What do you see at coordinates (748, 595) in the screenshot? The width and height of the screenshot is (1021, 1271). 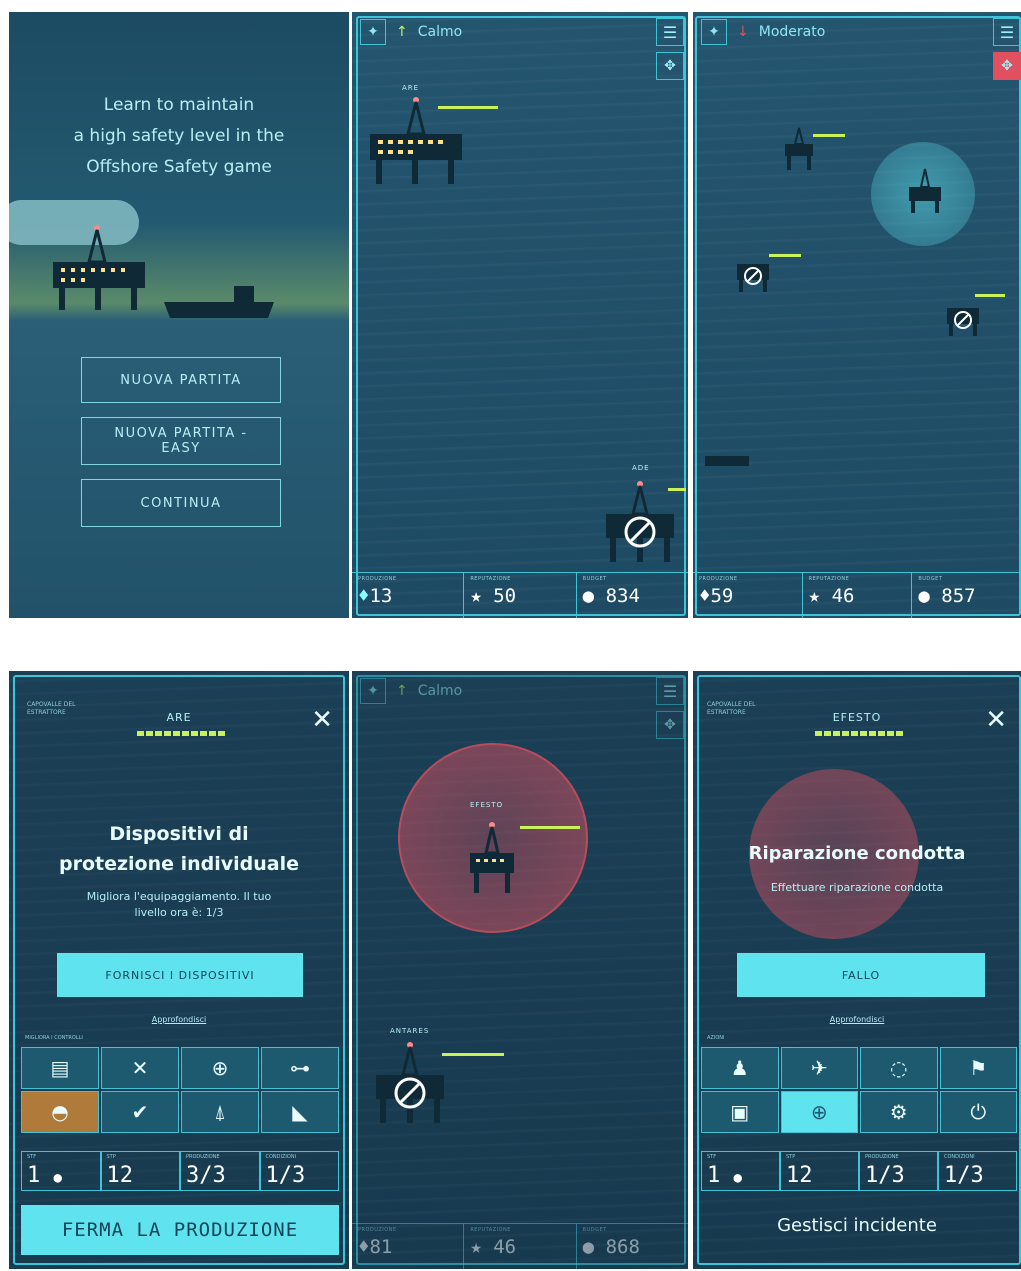 I see `production-stat: PRODUZIONE ♦59` at bounding box center [748, 595].